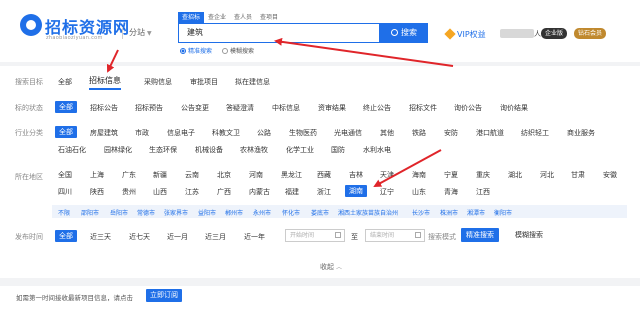 The height and width of the screenshot is (314, 640). I want to click on region-option: 西藏, so click(324, 175).